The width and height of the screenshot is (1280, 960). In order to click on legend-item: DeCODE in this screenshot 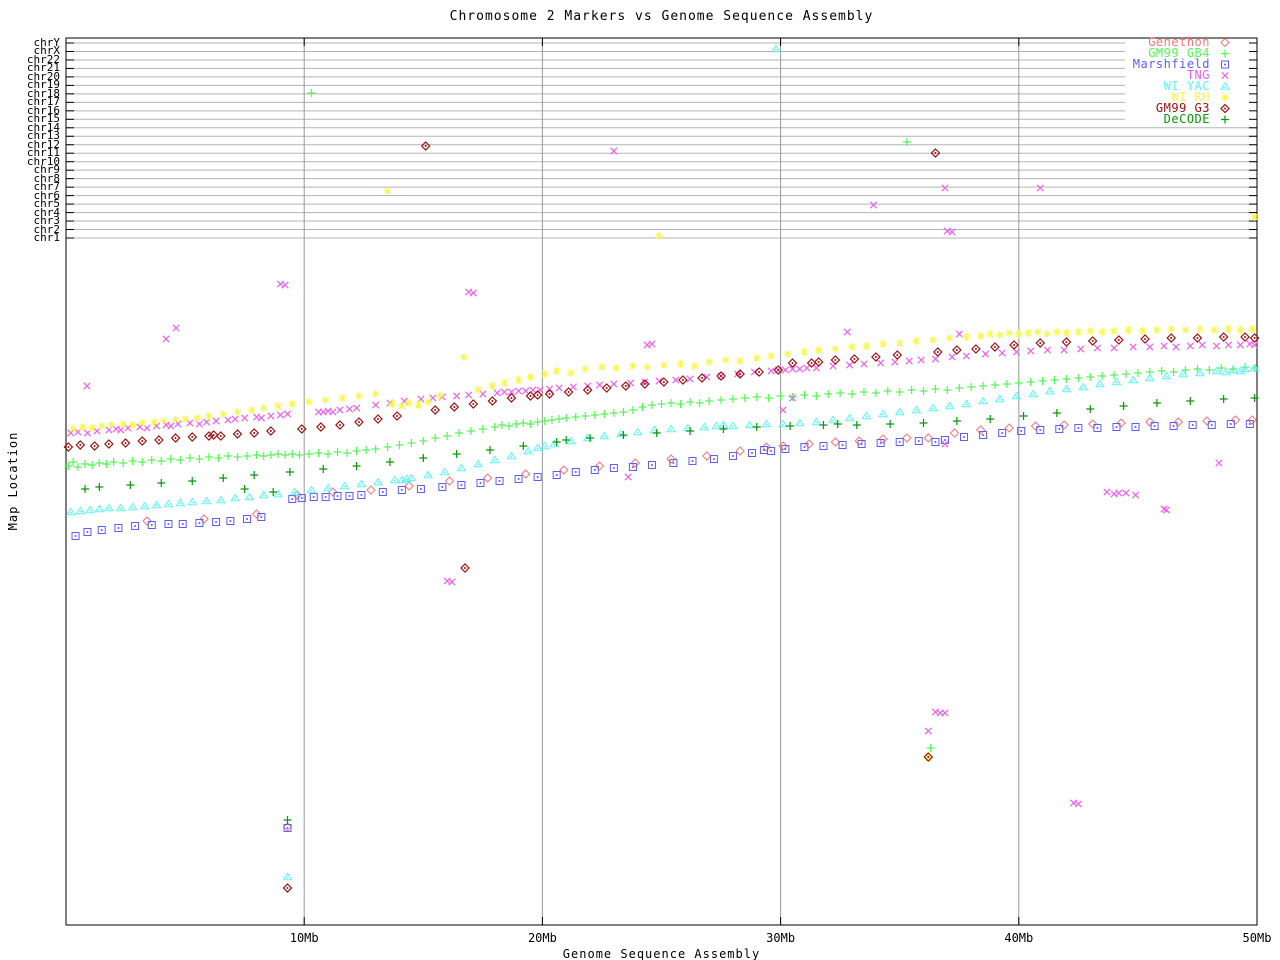, I will do `click(1170, 119)`.